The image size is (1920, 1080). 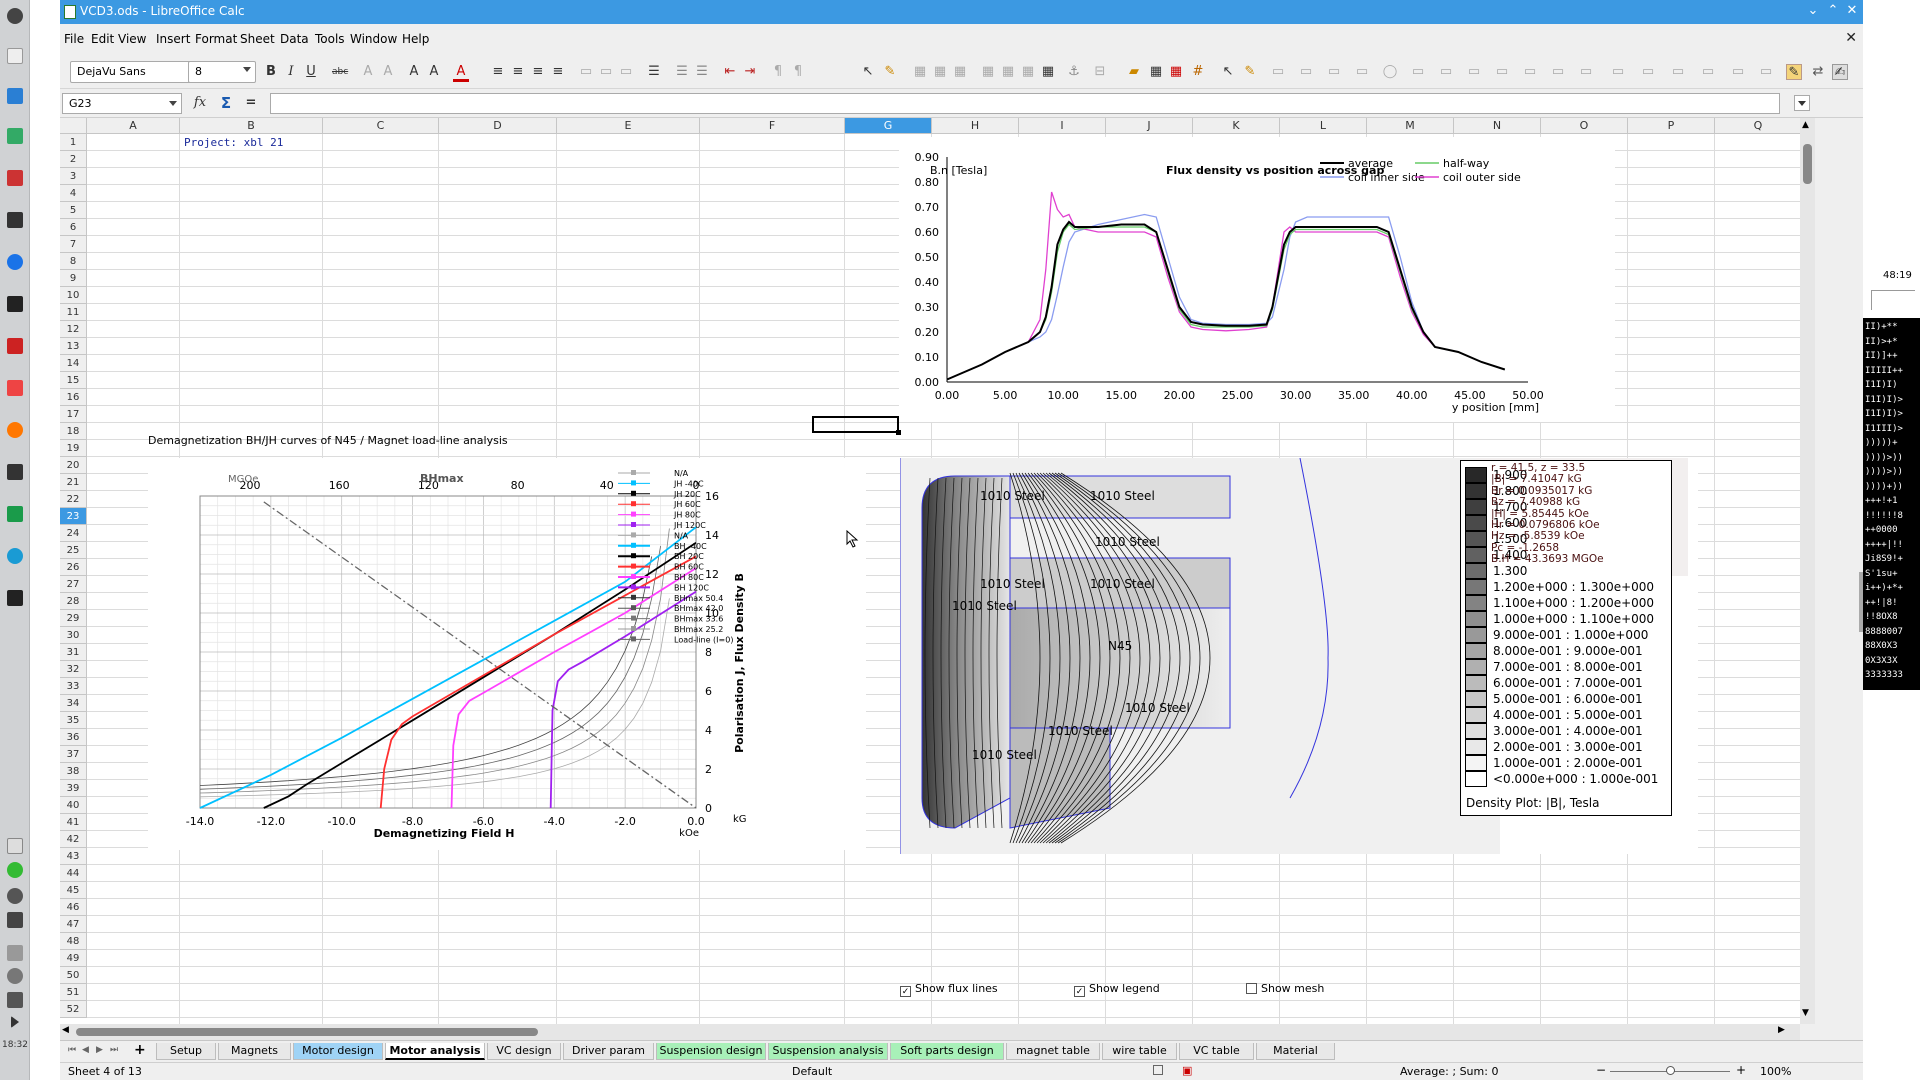 I want to click on align-right-icon: ≡, so click(x=538, y=72).